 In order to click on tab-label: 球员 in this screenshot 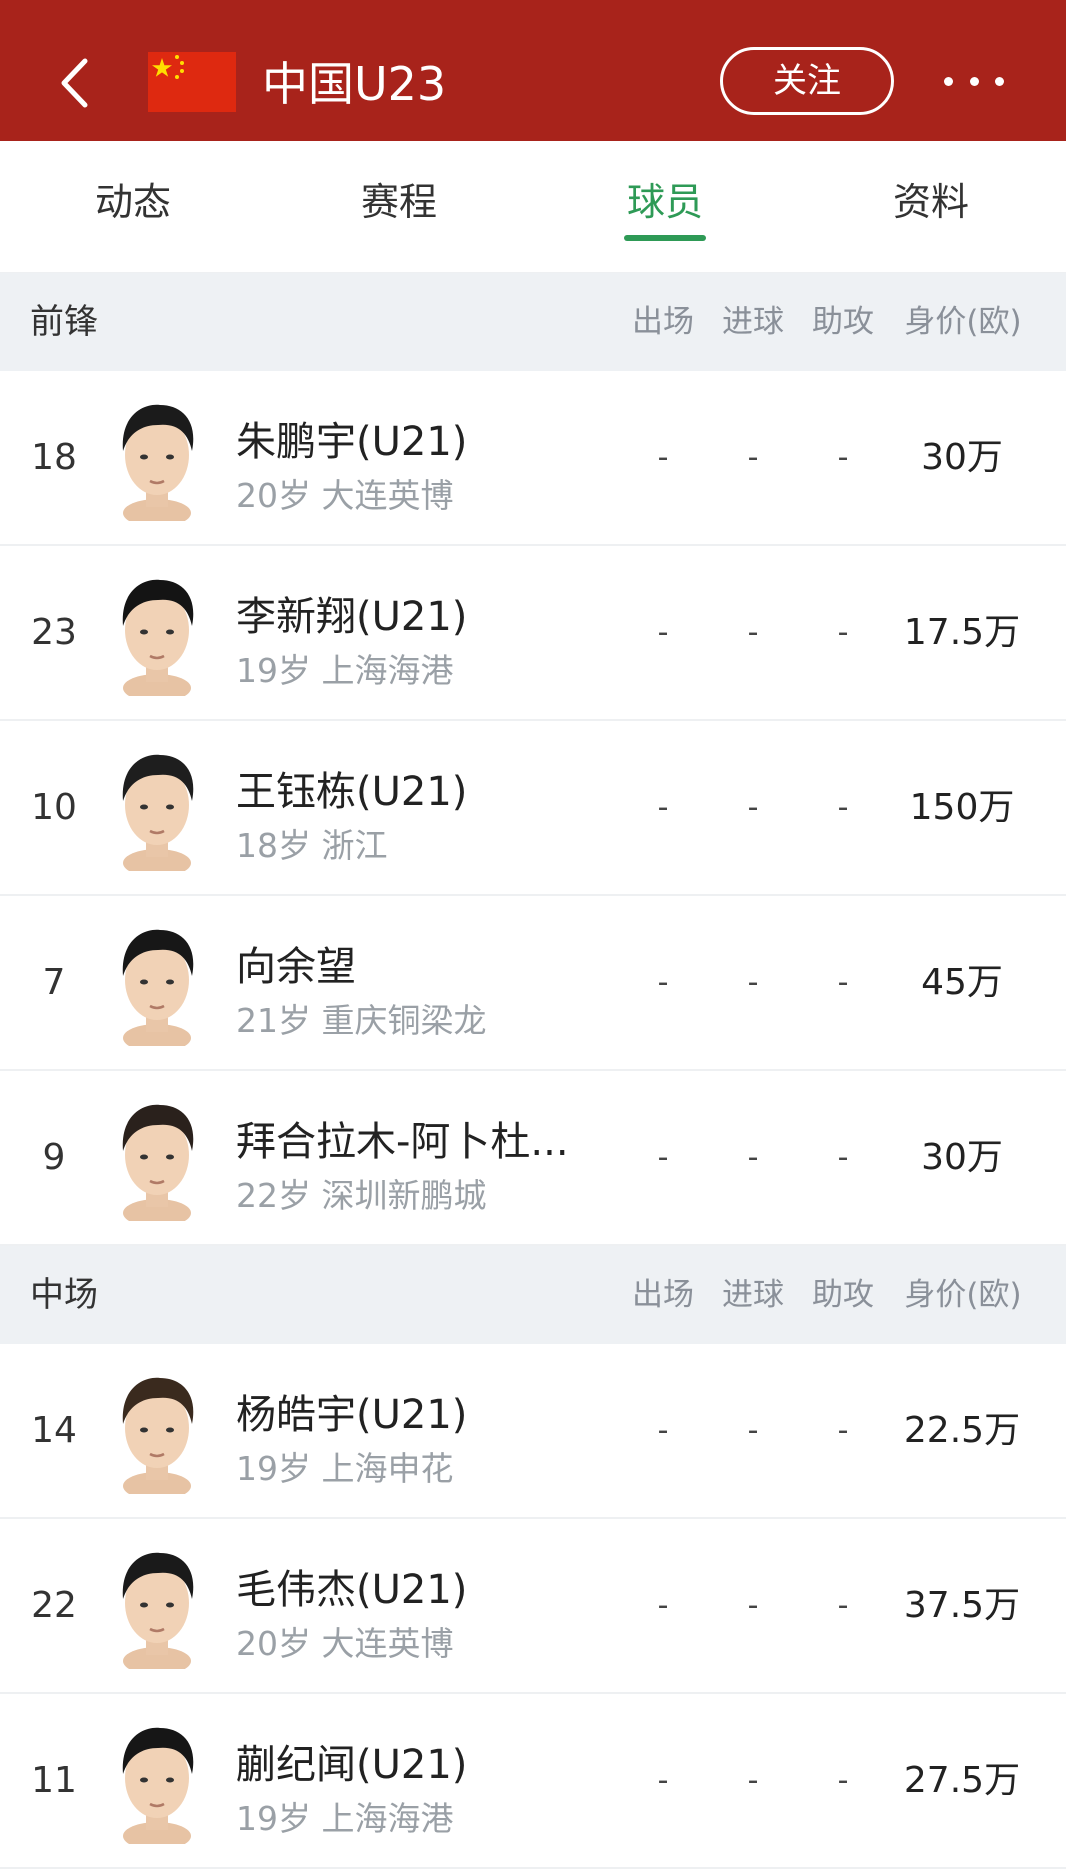, I will do `click(664, 202)`.